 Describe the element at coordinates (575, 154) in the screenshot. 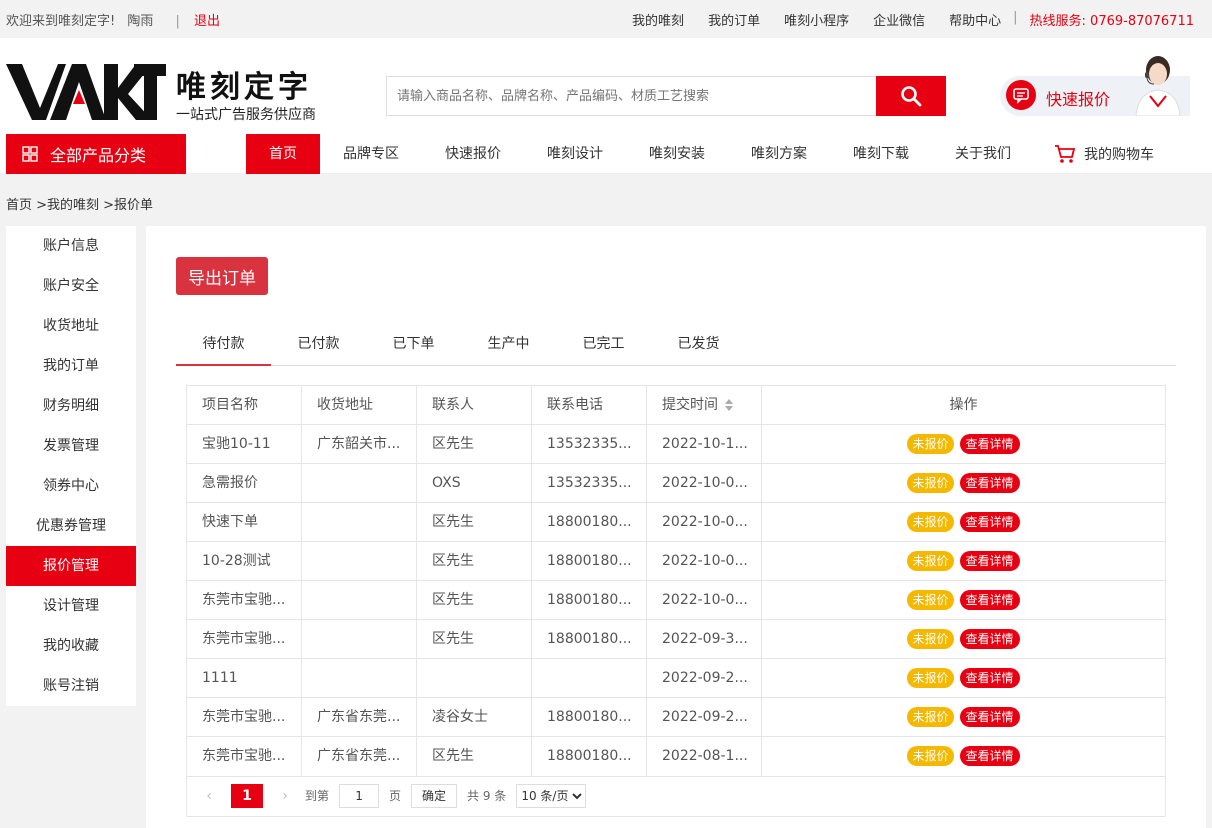

I see `nav-design: 唯刻设计` at that location.